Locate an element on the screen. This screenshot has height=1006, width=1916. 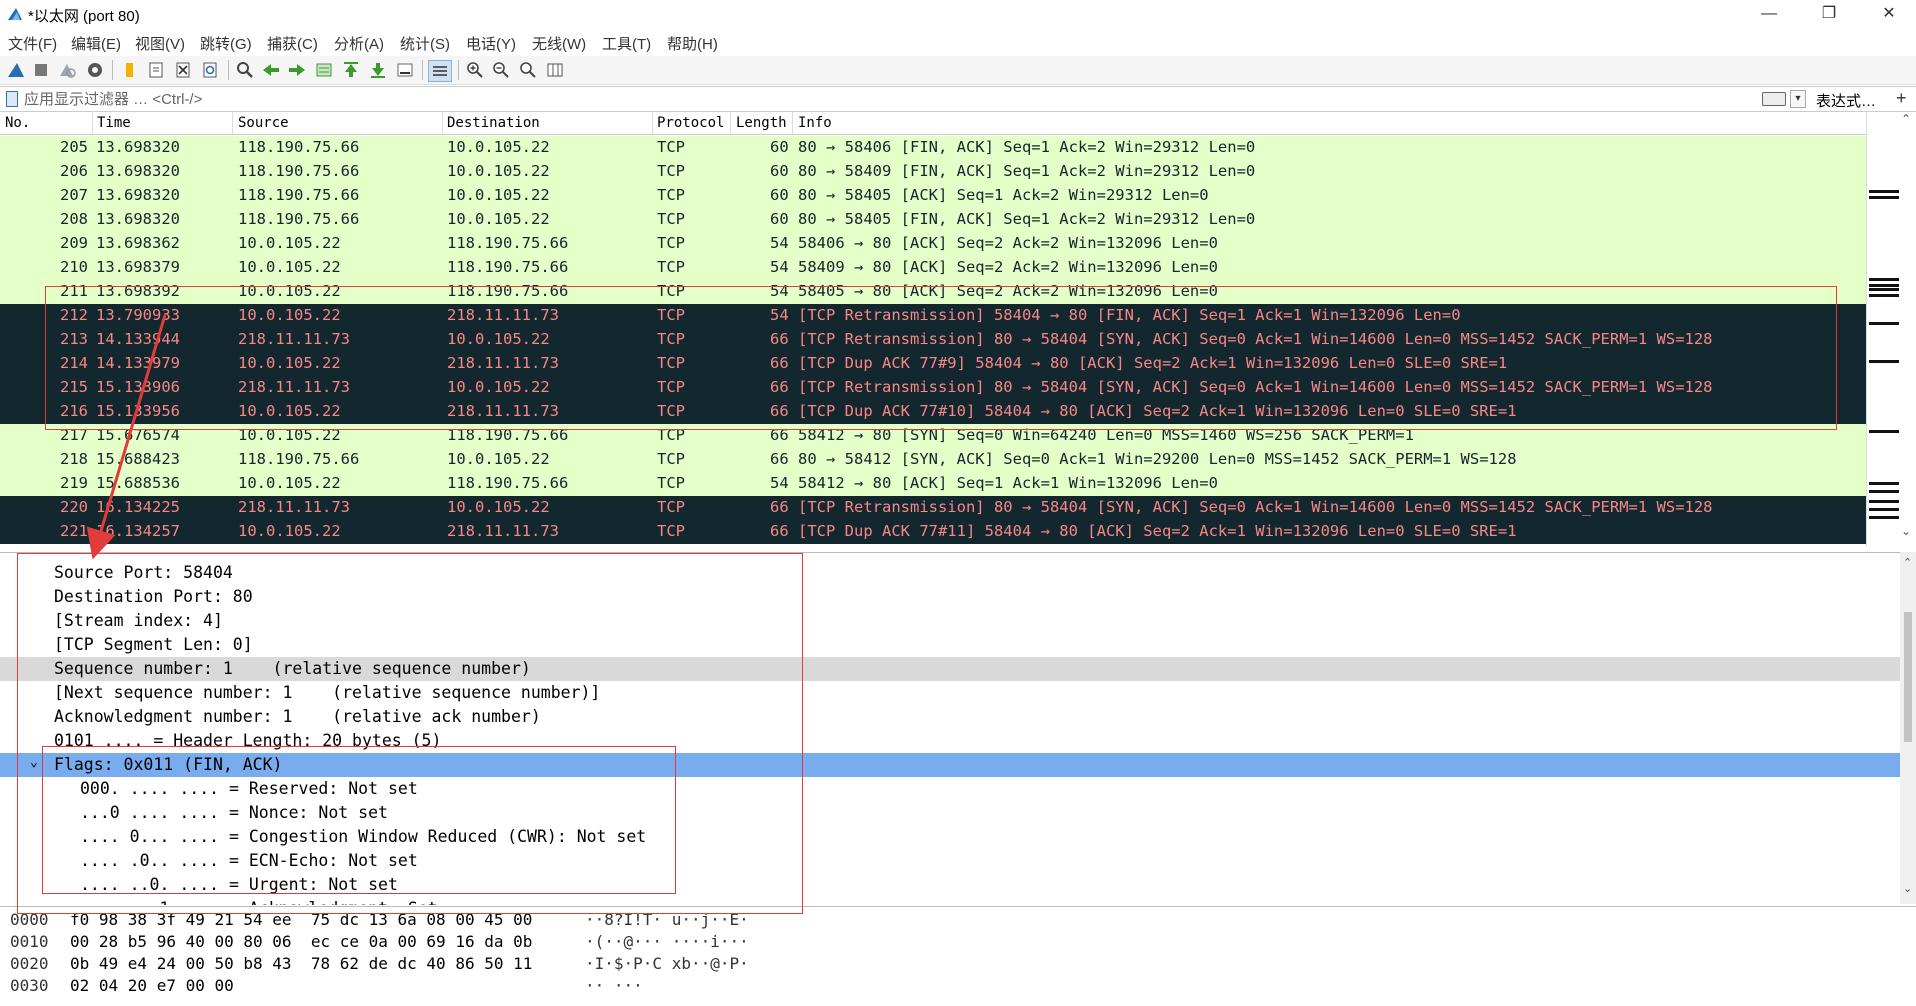
packet-no: 206 is located at coordinates (74, 171).